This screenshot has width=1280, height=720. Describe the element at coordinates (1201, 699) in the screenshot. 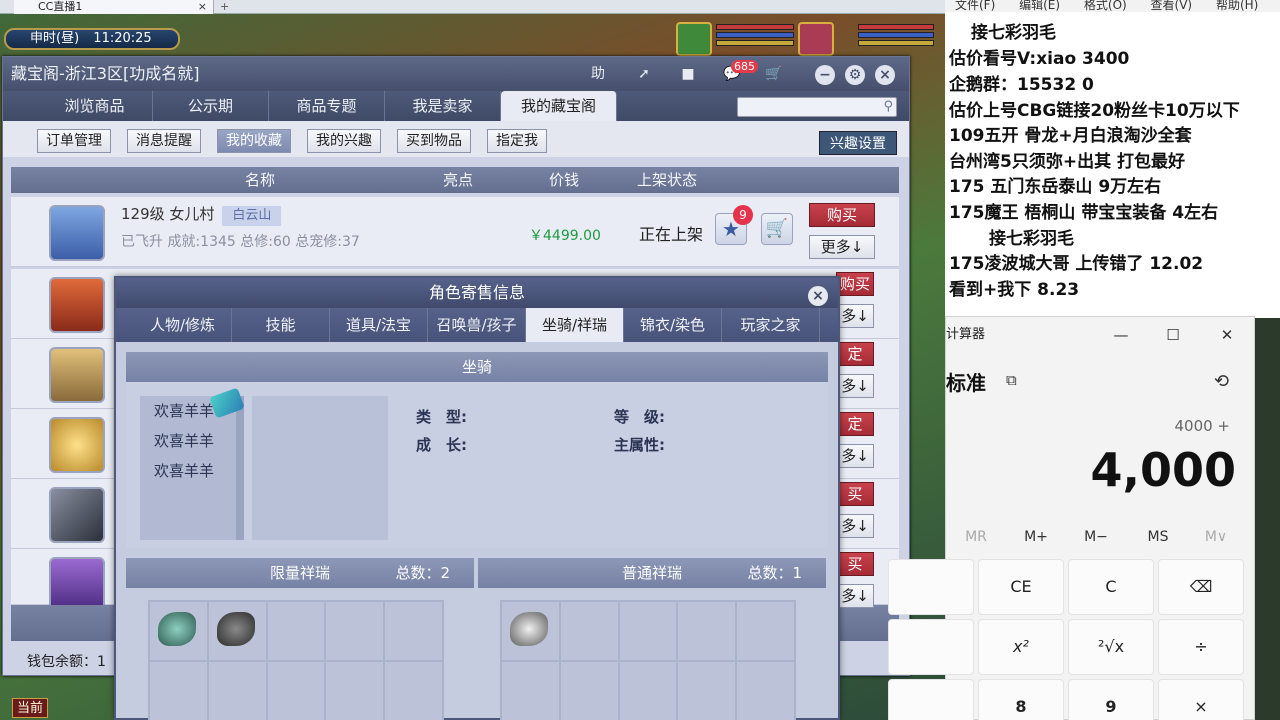

I see `multiply-button: ×` at that location.